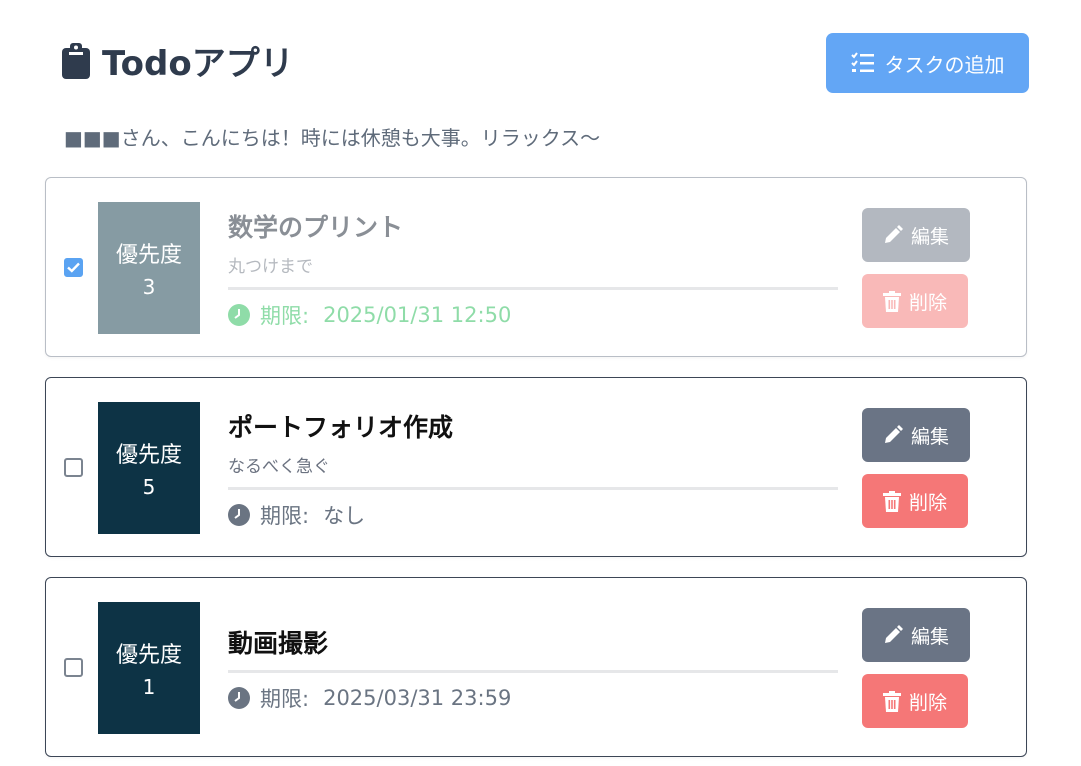 The height and width of the screenshot is (766, 1081). I want to click on priority-badge: 優先度 3, so click(149, 268).